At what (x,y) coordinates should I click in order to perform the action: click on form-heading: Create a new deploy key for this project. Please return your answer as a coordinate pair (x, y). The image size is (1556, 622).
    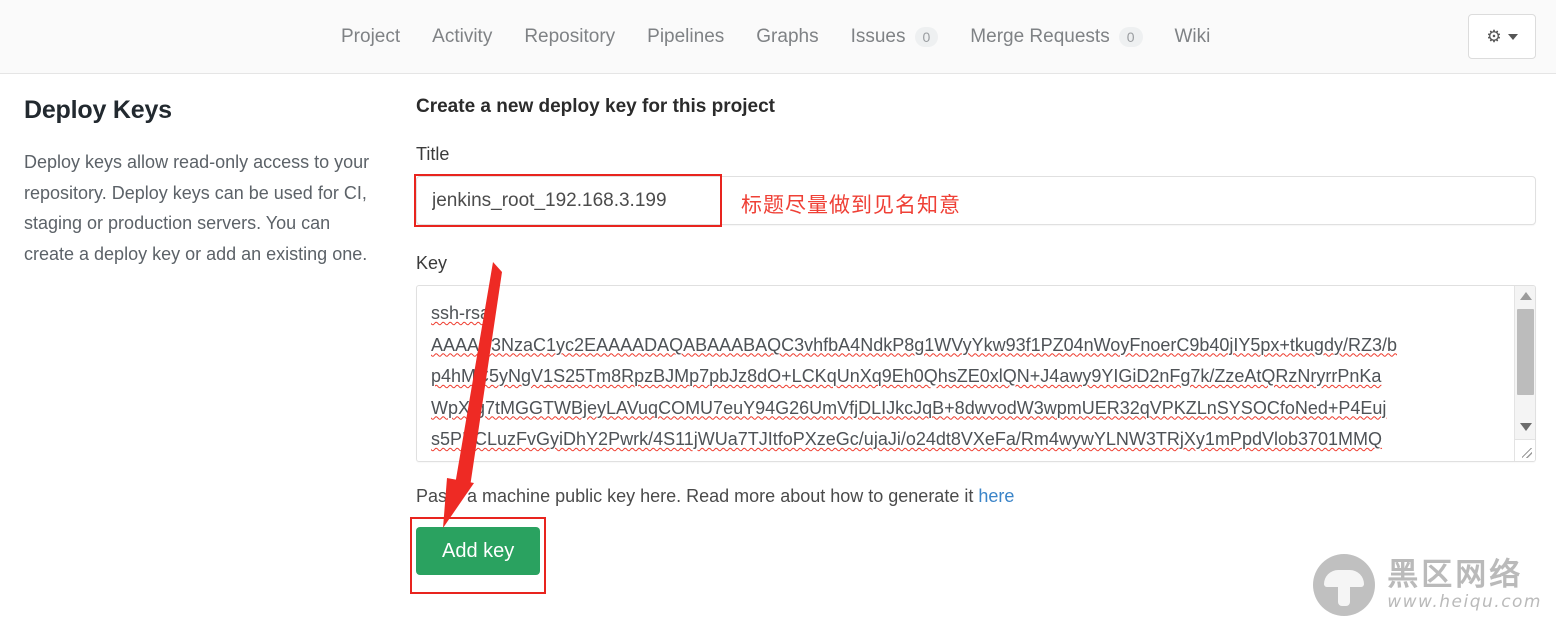
    Looking at the image, I should click on (595, 106).